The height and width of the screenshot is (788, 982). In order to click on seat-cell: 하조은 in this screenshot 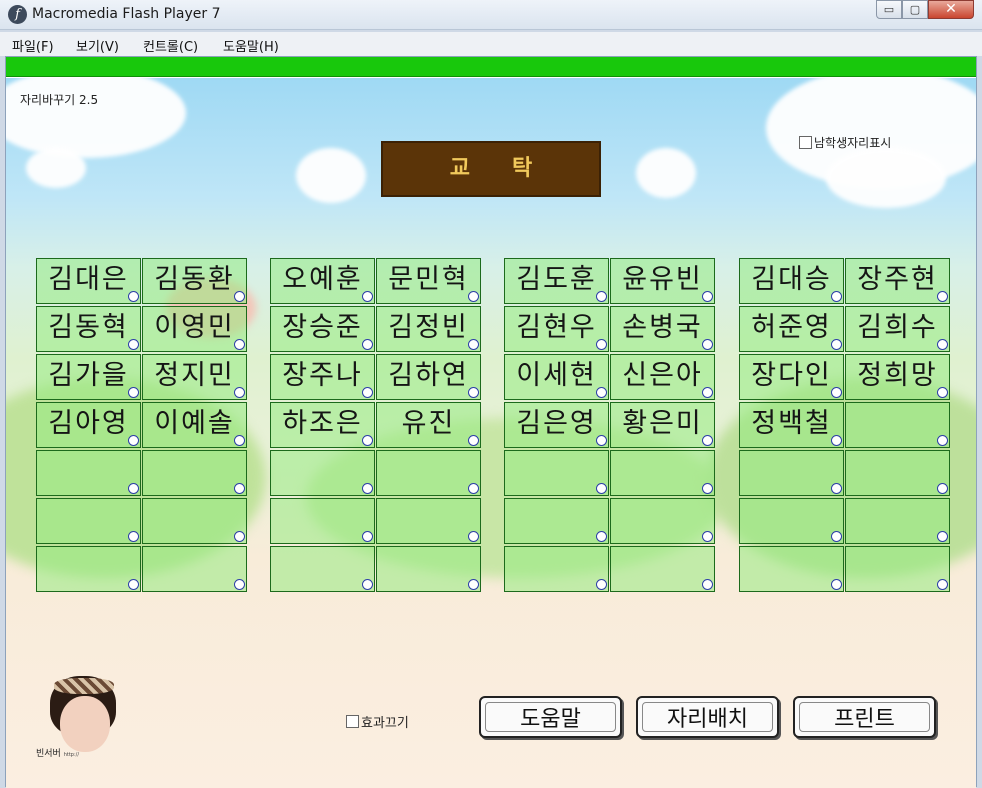, I will do `click(322, 425)`.